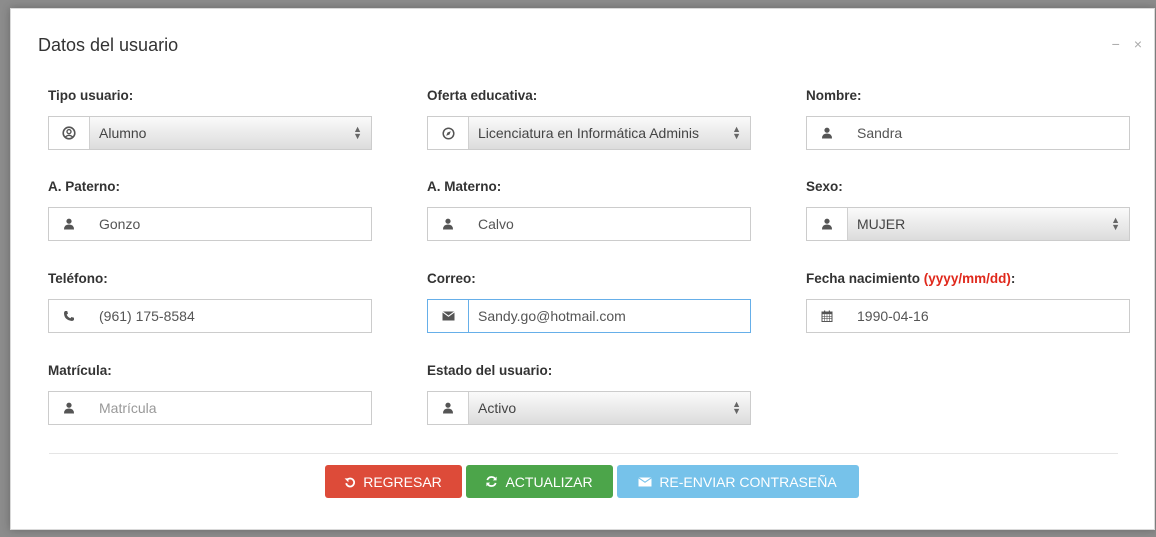  I want to click on modal-header: Datos del usuario − ×, so click(582, 42).